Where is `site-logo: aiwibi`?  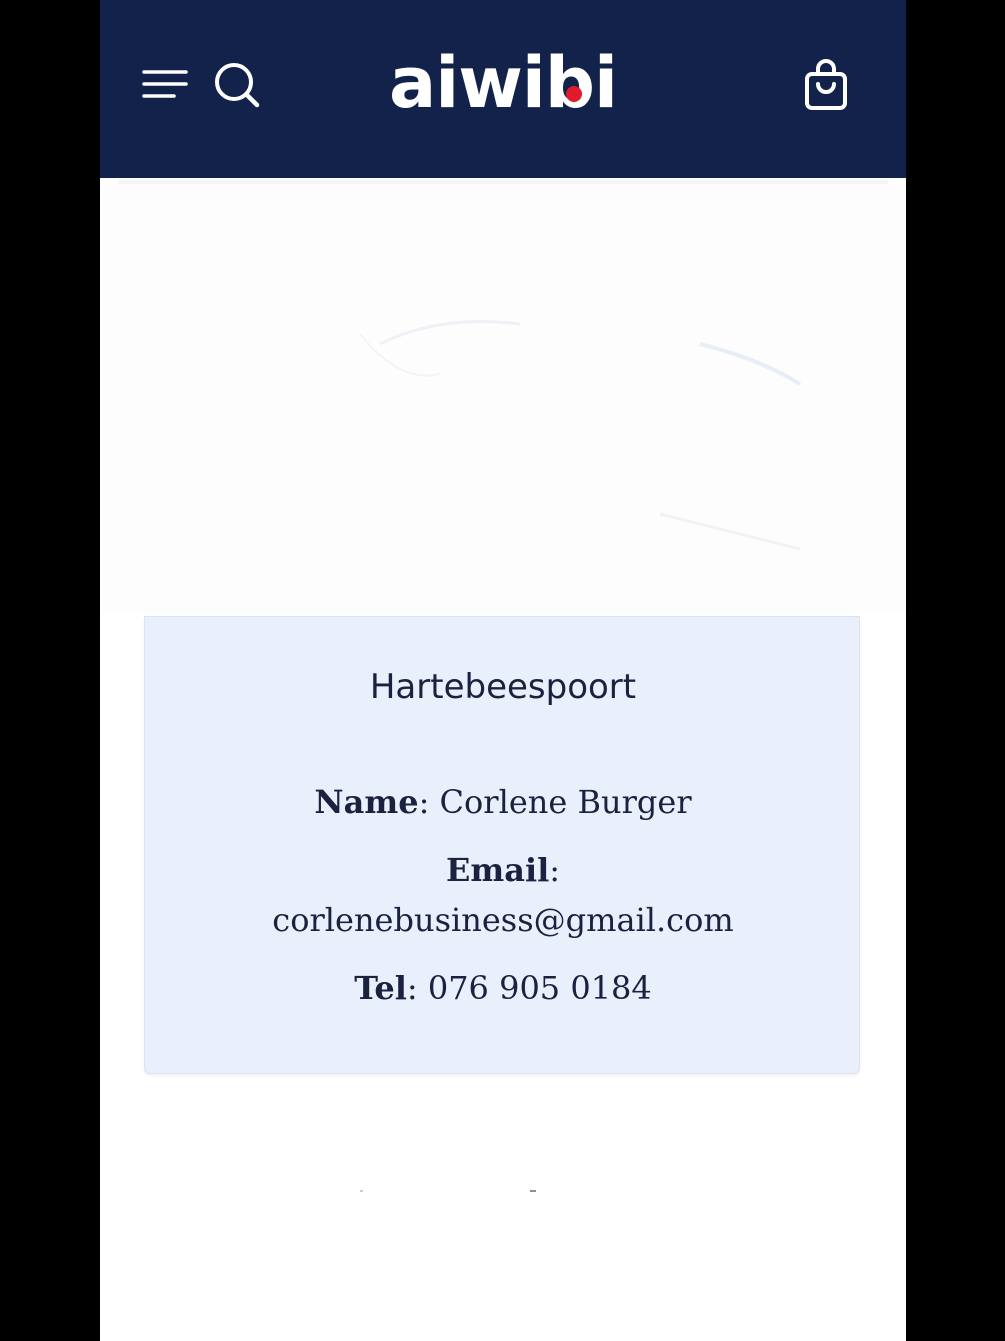 site-logo: aiwibi is located at coordinates (503, 83).